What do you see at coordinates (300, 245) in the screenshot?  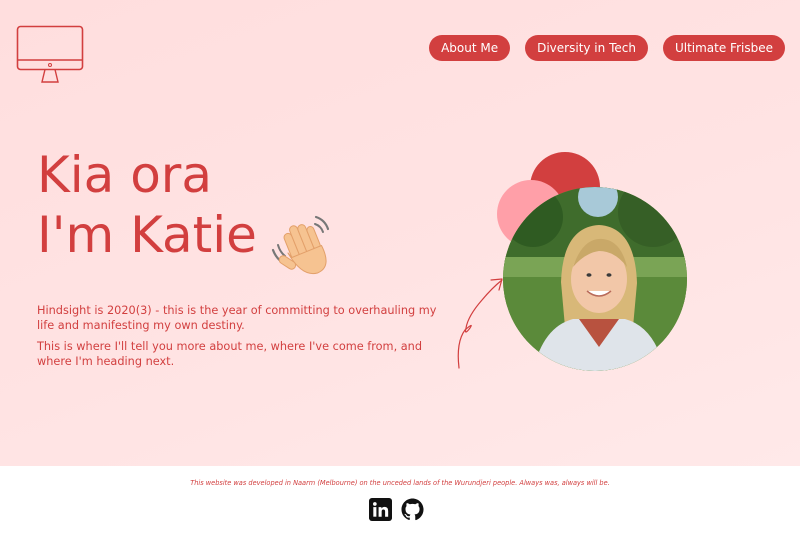 I see `waving-hand-icon` at bounding box center [300, 245].